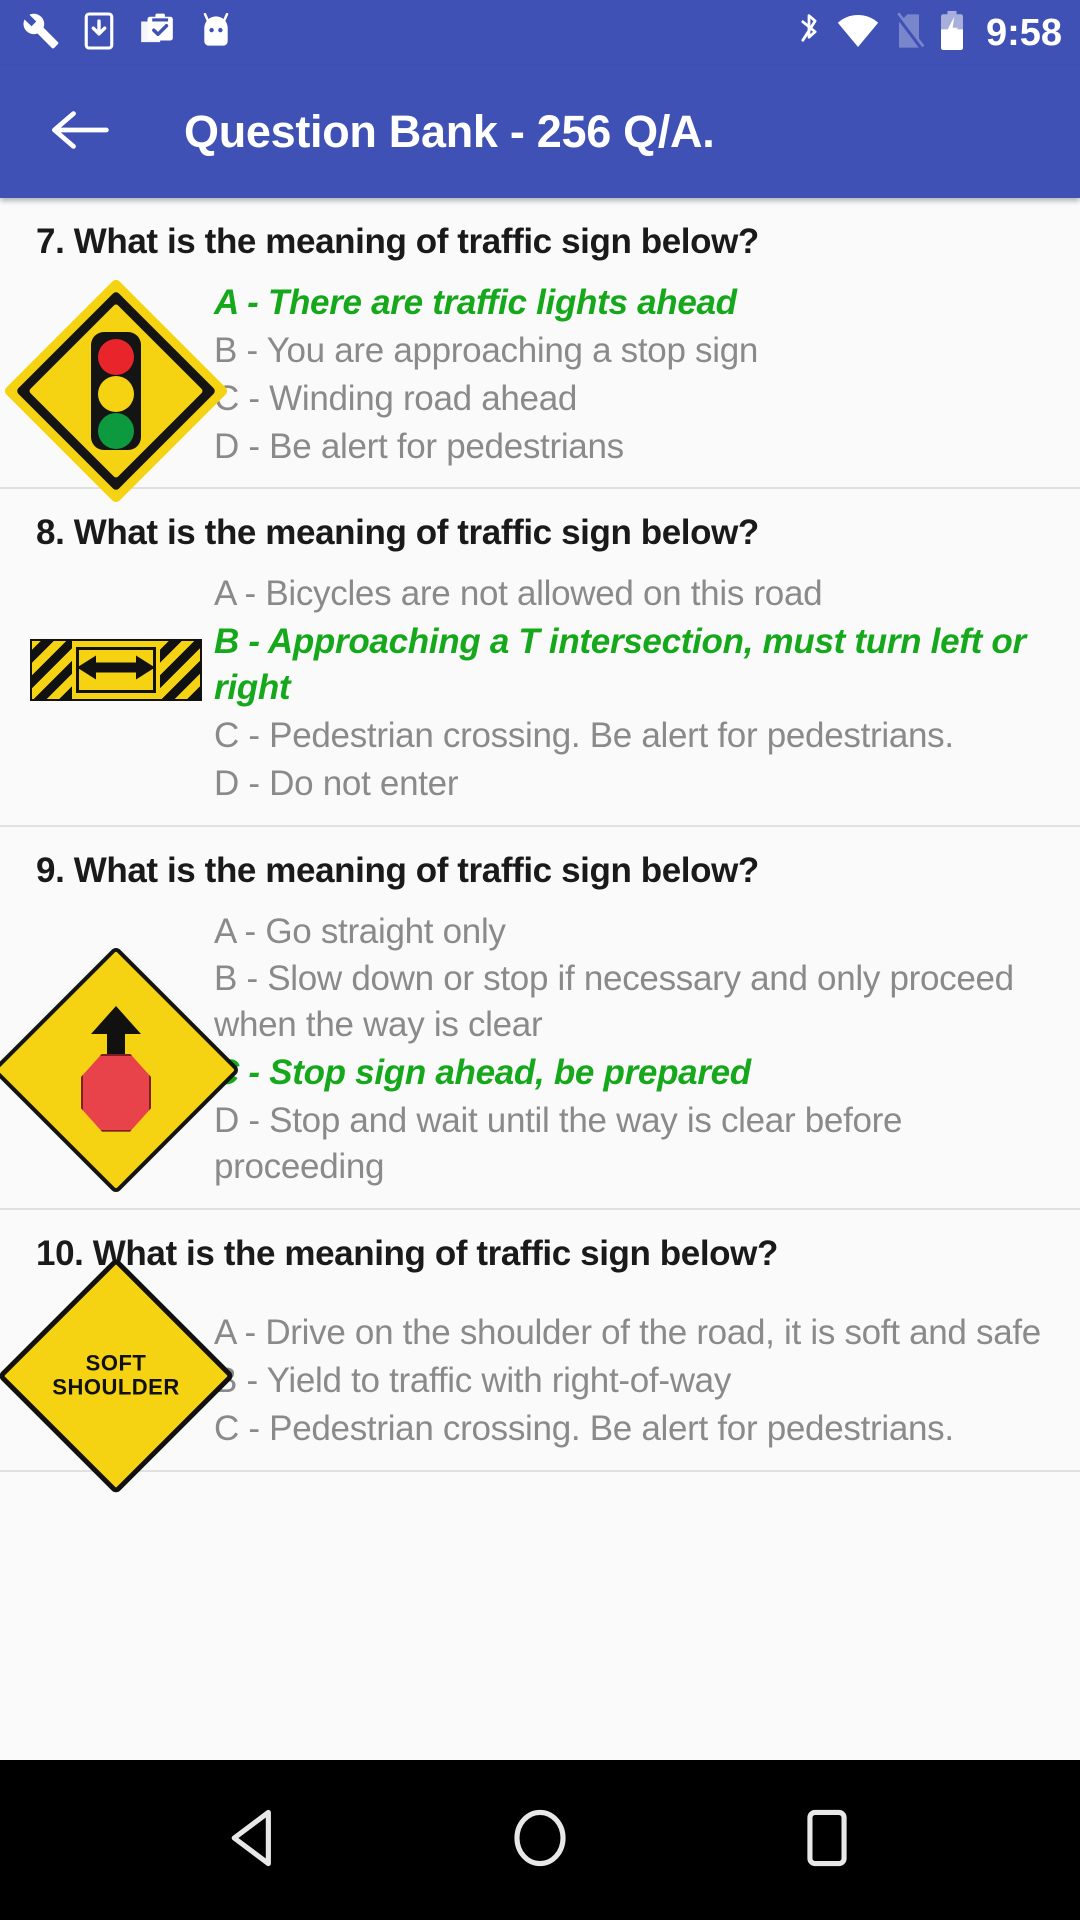  What do you see at coordinates (631, 303) in the screenshot?
I see `answer-option-a: A - There are traffic lights ahead` at bounding box center [631, 303].